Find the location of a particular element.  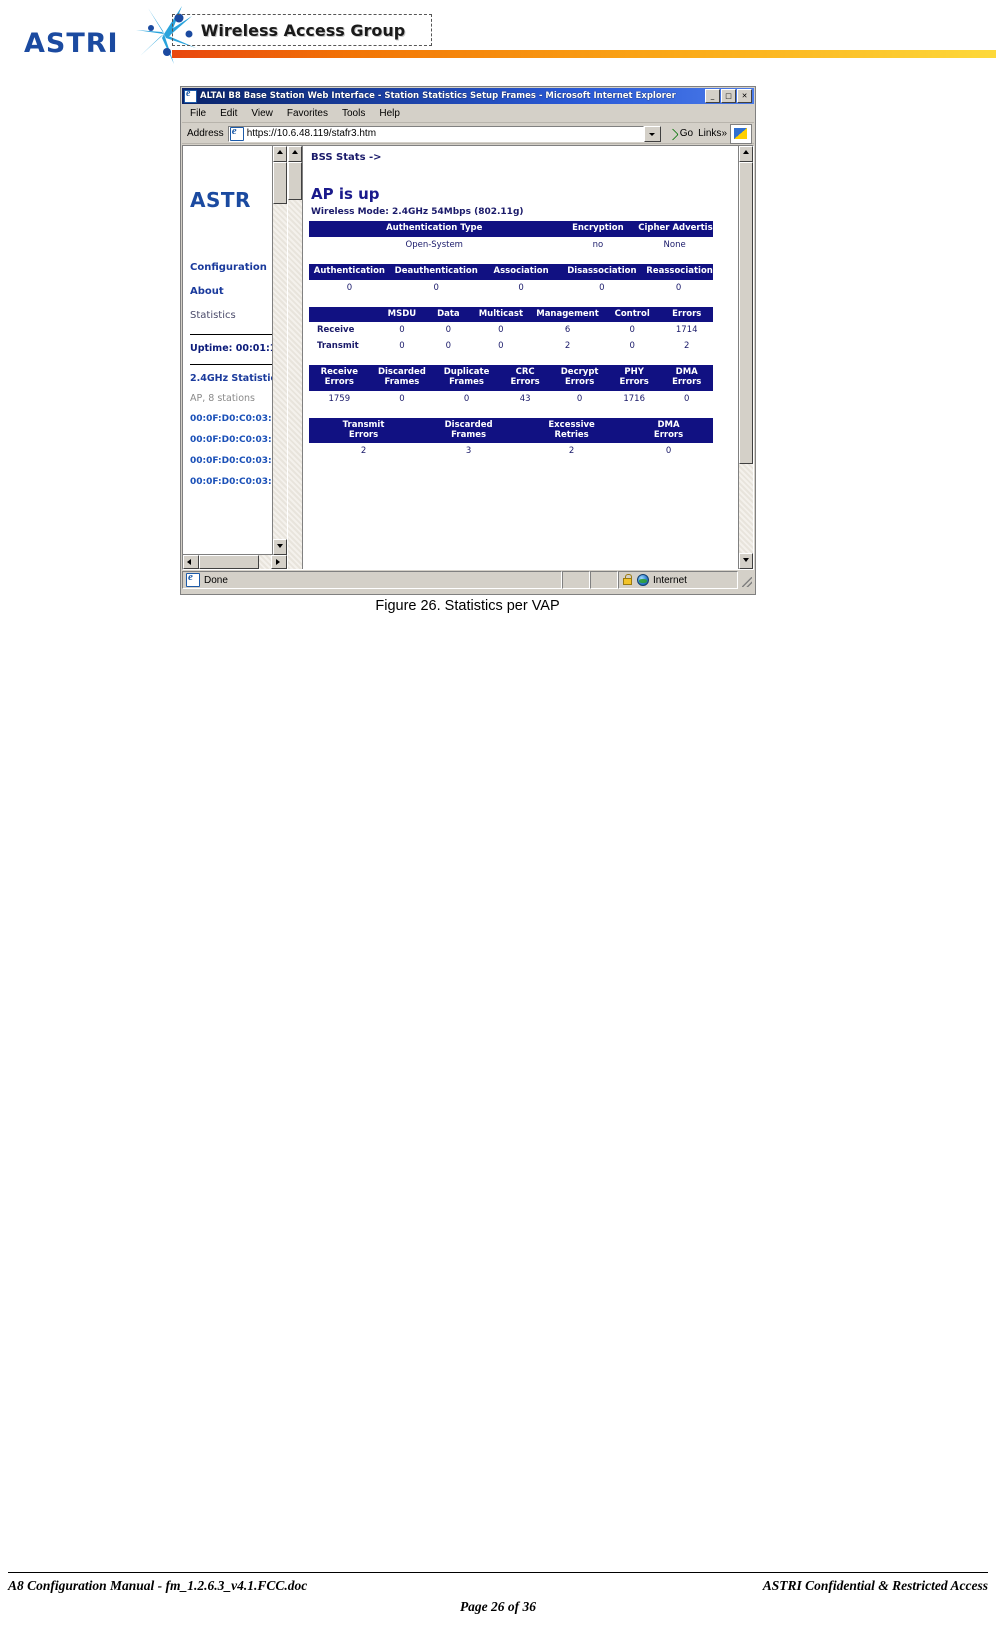

content-scroll-thumb is located at coordinates (746, 313).